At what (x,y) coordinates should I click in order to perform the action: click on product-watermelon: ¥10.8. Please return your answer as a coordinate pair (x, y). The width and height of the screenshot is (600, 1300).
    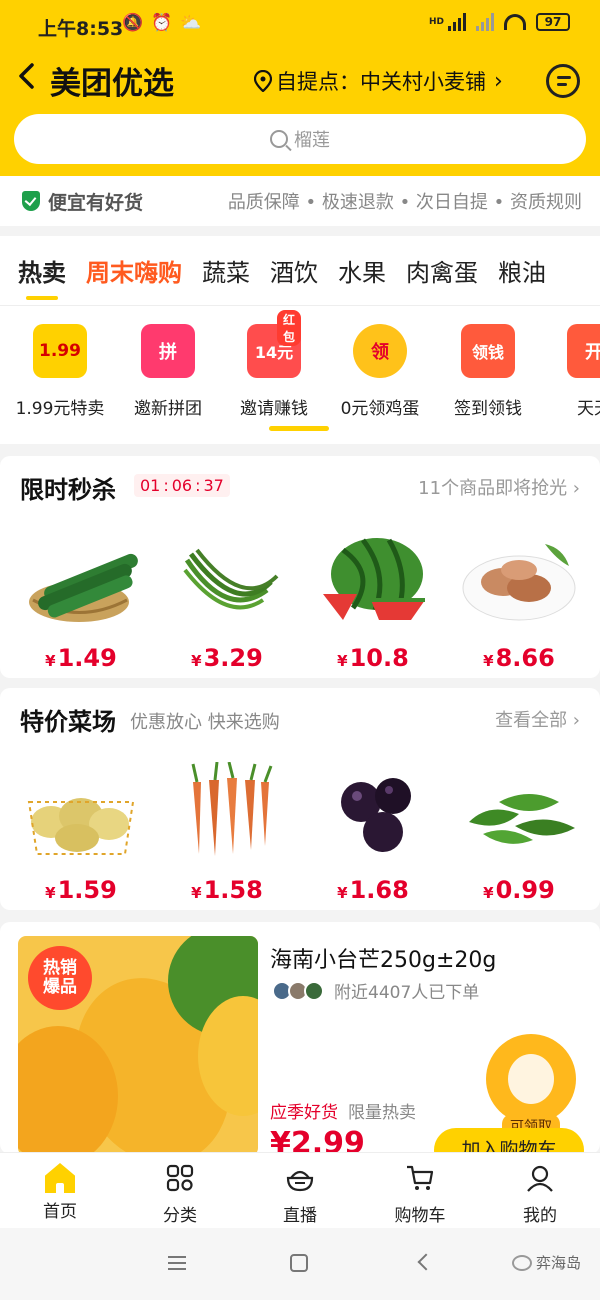
    Looking at the image, I should click on (373, 601).